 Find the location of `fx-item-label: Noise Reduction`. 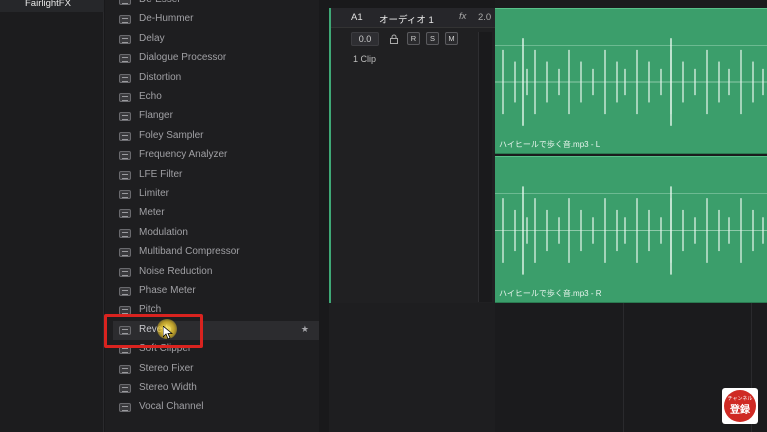

fx-item-label: Noise Reduction is located at coordinates (176, 271).